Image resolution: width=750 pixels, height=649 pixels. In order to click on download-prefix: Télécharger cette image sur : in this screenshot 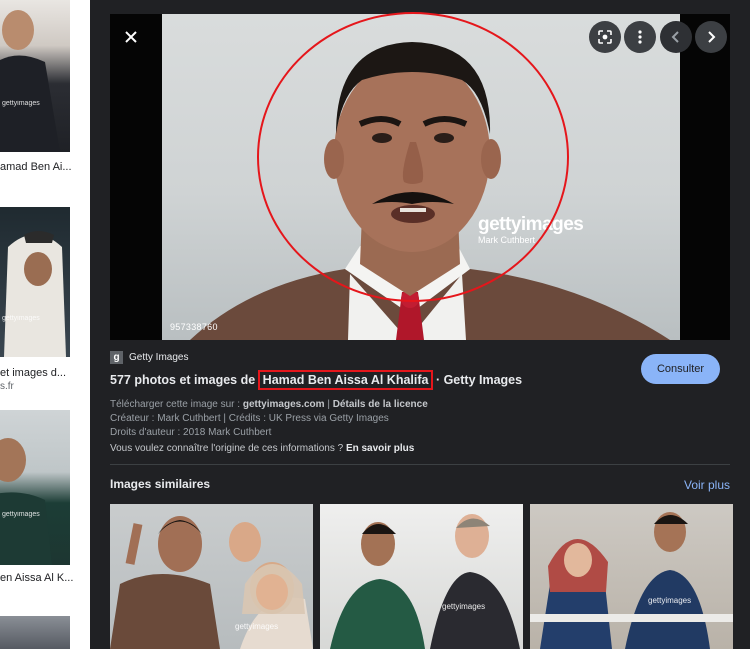, I will do `click(176, 404)`.